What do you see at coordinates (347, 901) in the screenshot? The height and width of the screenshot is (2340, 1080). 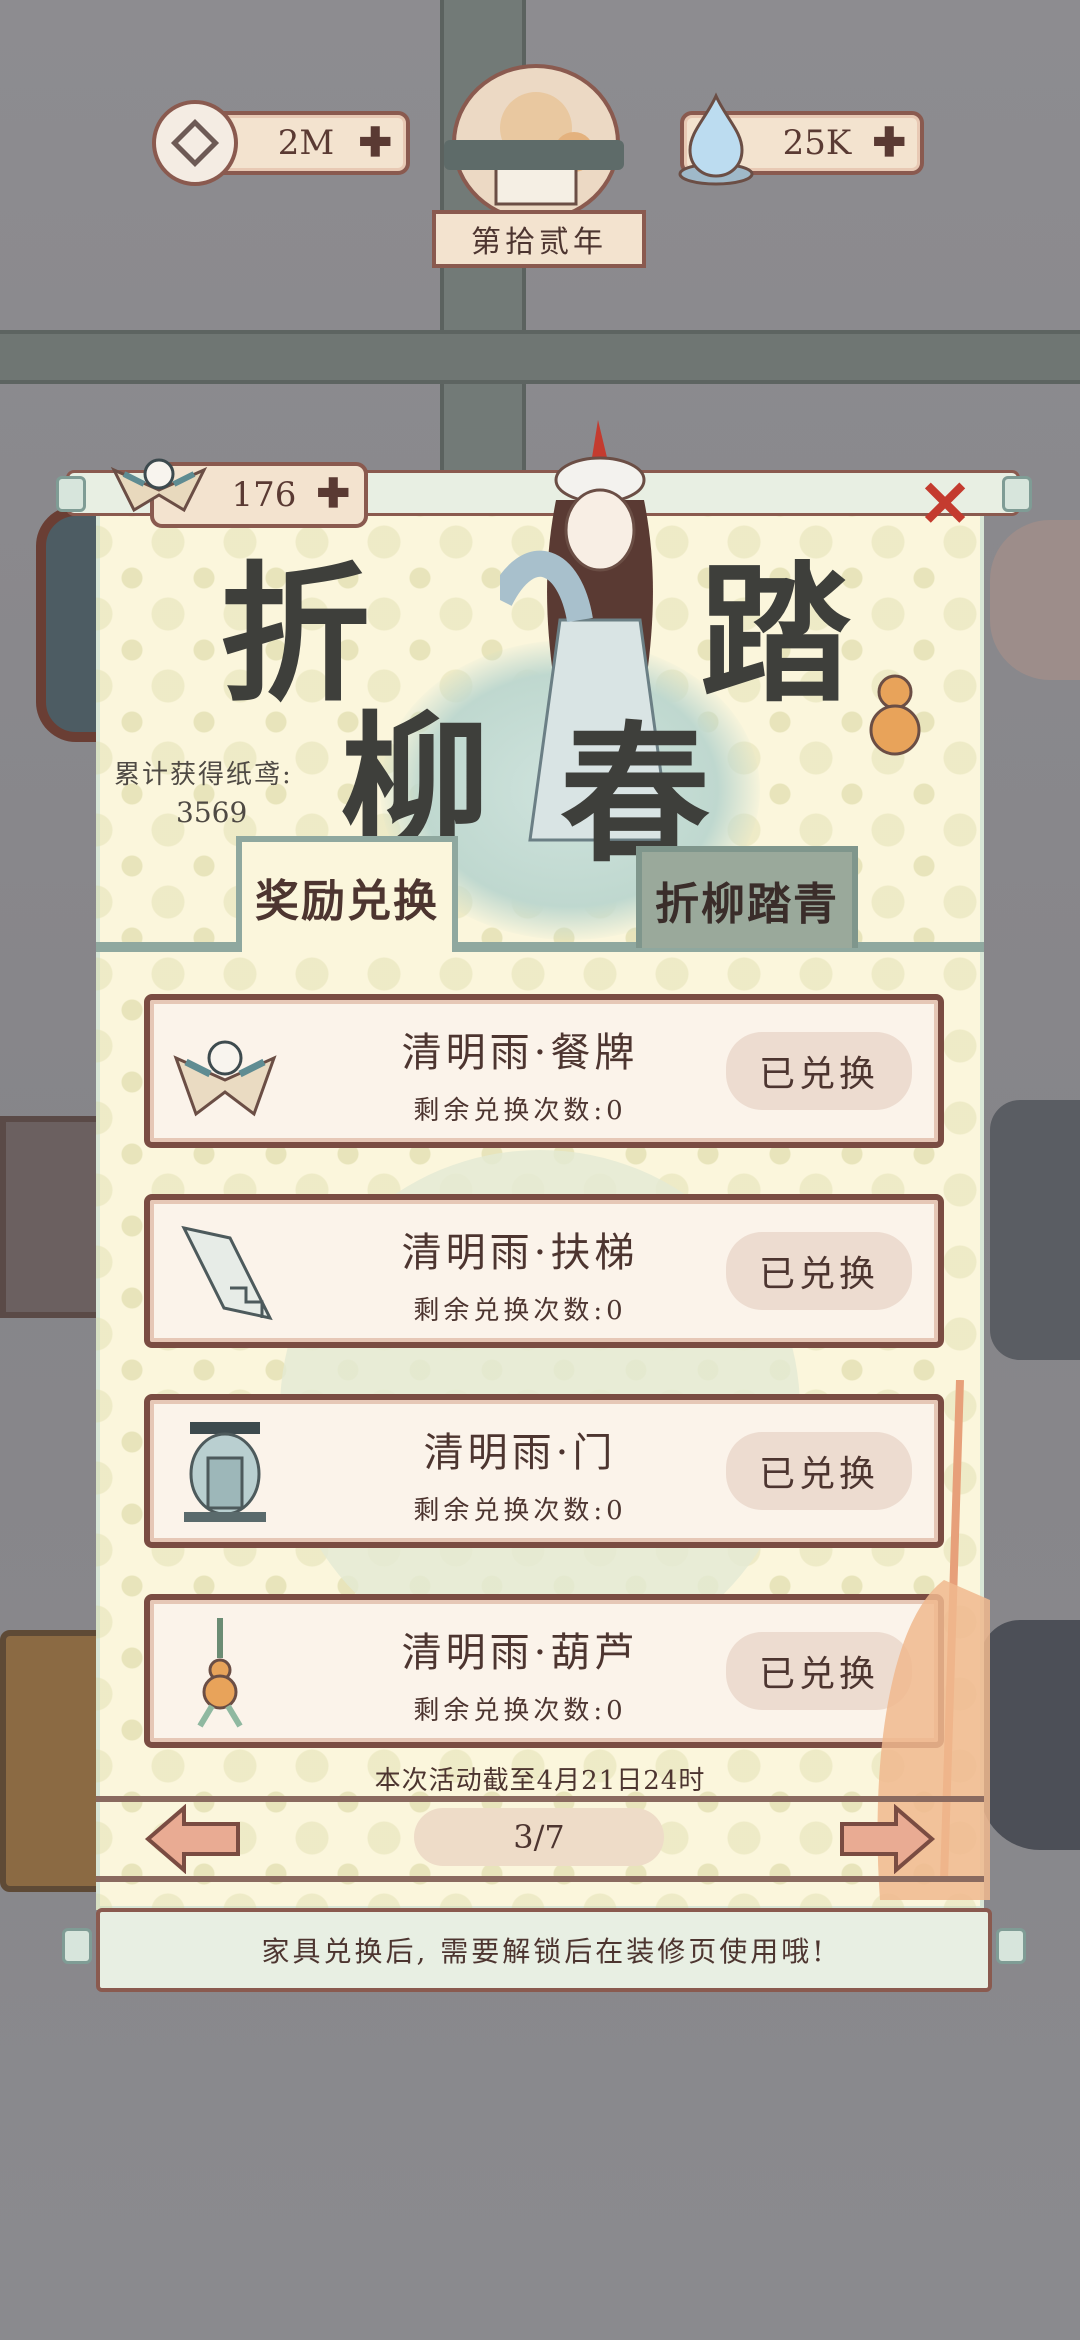 I see `tab-reward-exchange-label: 奖励兑换` at bounding box center [347, 901].